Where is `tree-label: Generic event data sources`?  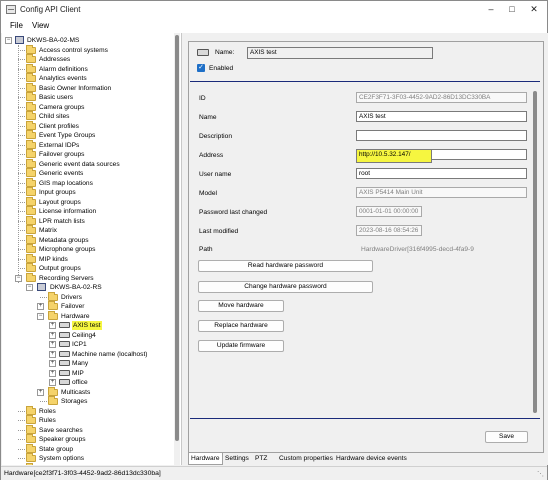 tree-label: Generic event data sources is located at coordinates (79, 164).